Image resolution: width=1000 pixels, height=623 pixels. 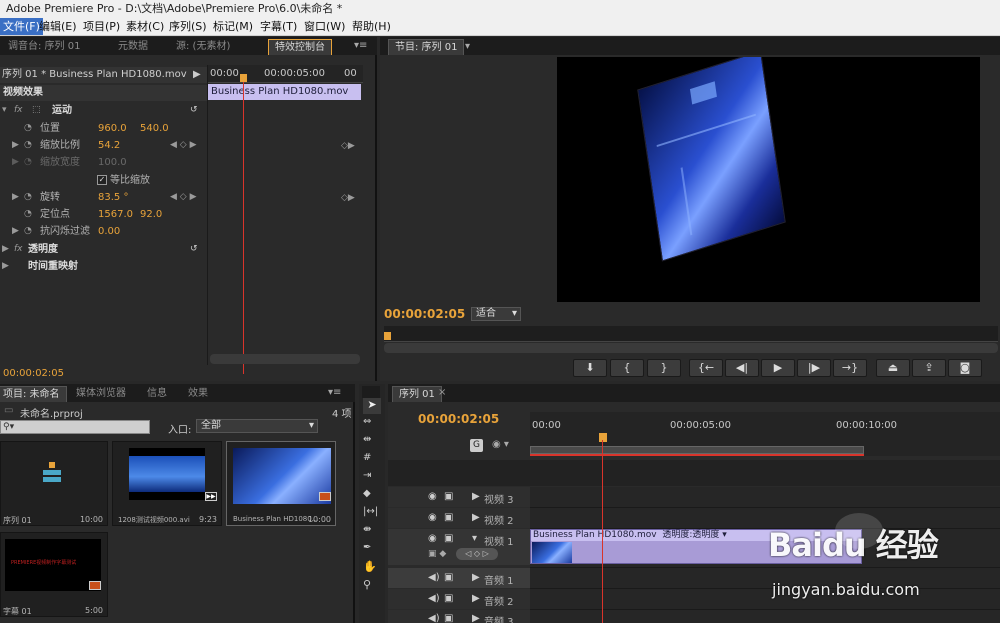 What do you see at coordinates (115, 214) in the screenshot?
I see `anchor-x: 1567.0` at bounding box center [115, 214].